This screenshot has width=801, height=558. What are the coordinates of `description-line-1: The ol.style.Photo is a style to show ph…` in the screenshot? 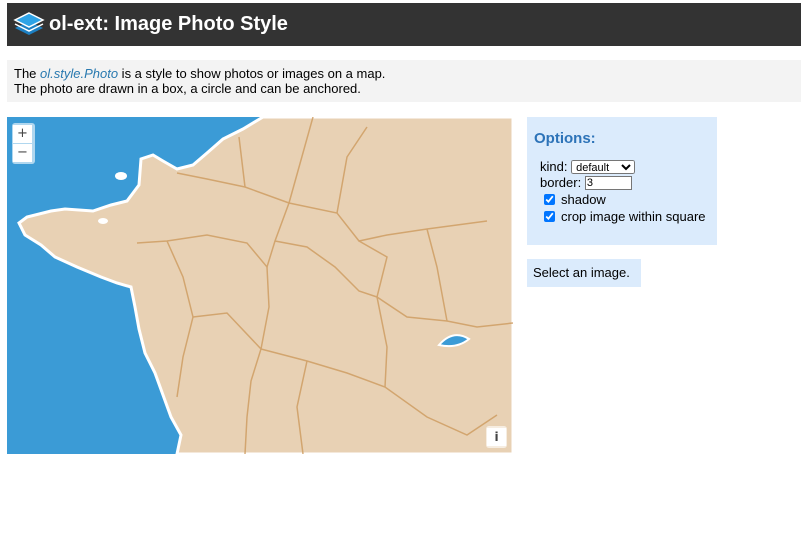 It's located at (407, 73).